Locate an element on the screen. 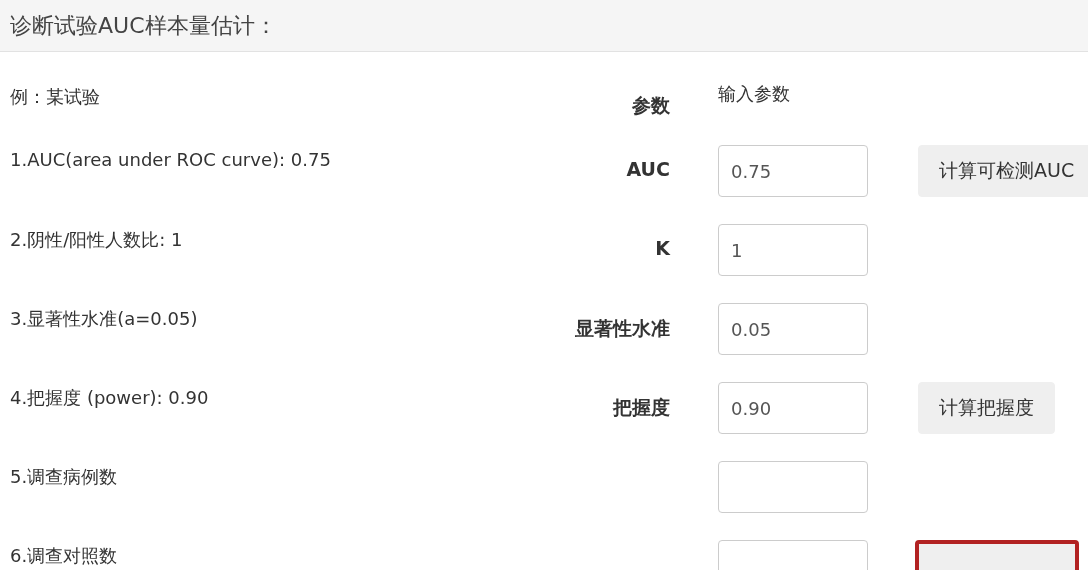  page-title: 诊断试验AUC样本量估计： is located at coordinates (143, 25).